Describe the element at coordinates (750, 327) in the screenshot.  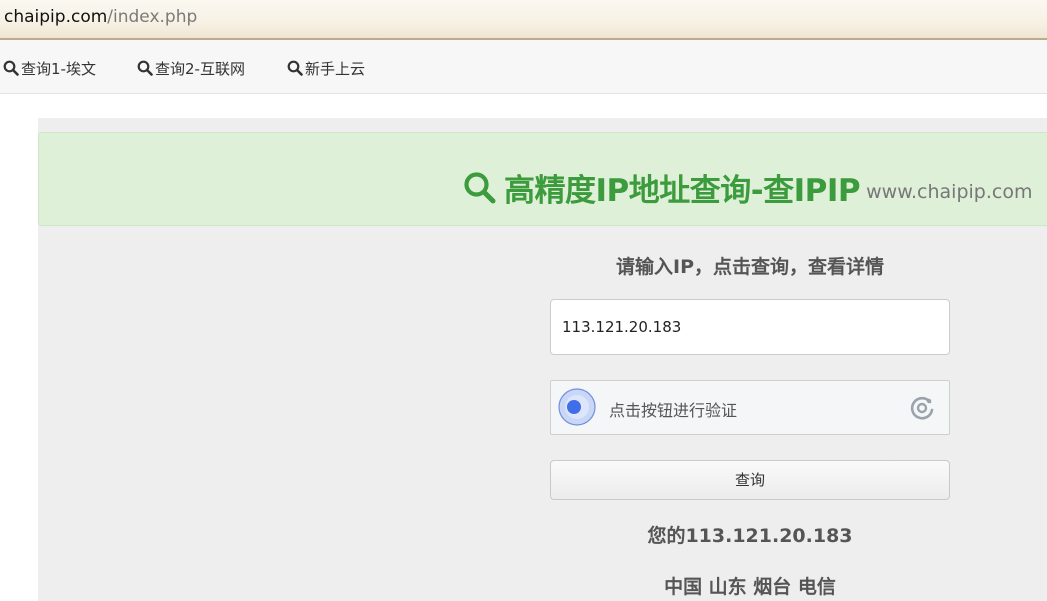
I see `ip-input` at that location.